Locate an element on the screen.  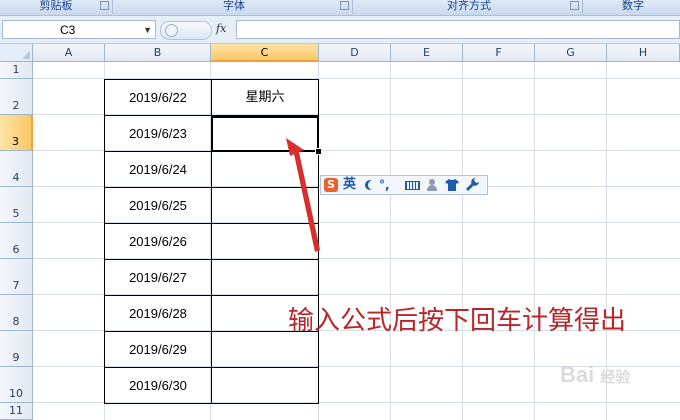
watermark-suffix: 经验 is located at coordinates (615, 377).